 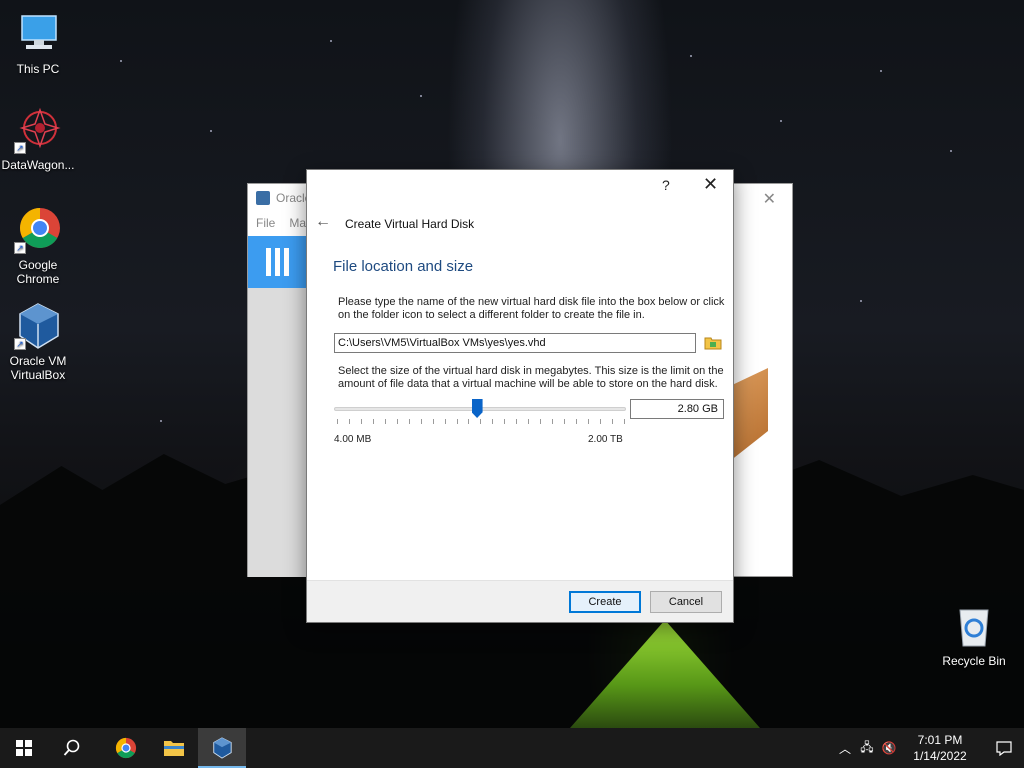 I want to click on cancel-button: Cancel, so click(x=686, y=602).